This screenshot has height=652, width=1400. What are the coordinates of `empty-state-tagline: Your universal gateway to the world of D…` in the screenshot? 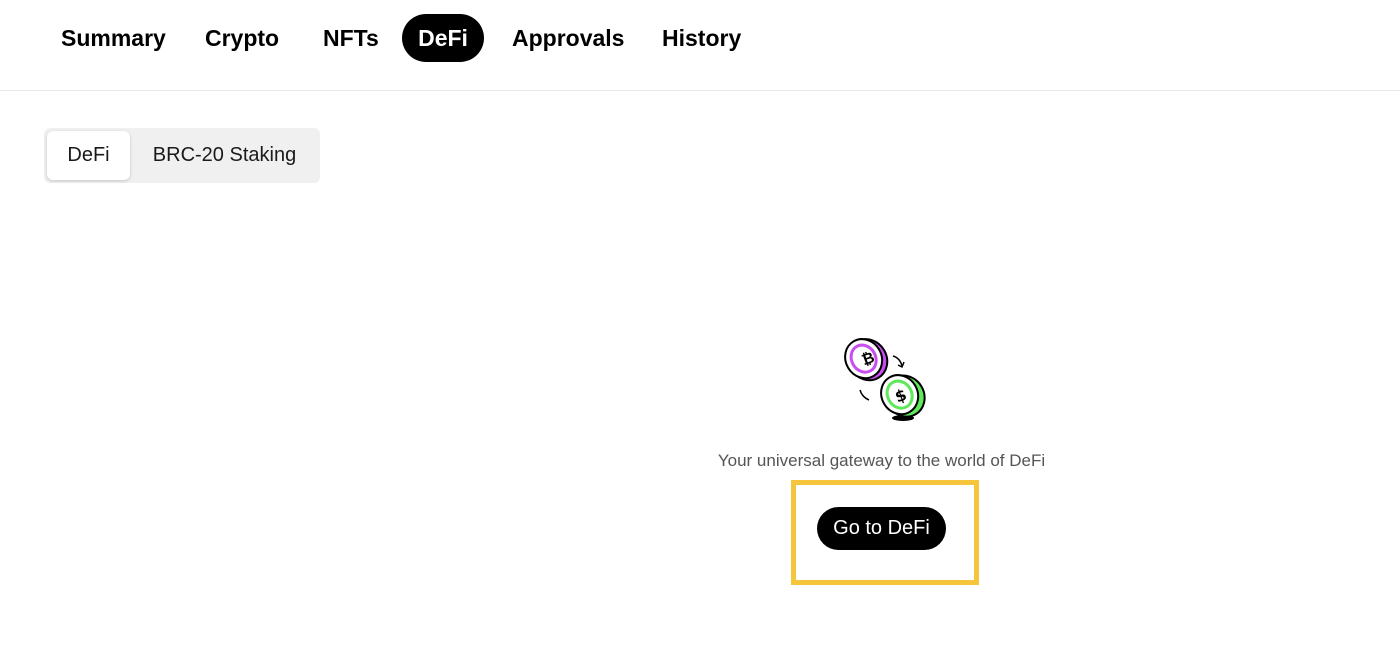 It's located at (881, 460).